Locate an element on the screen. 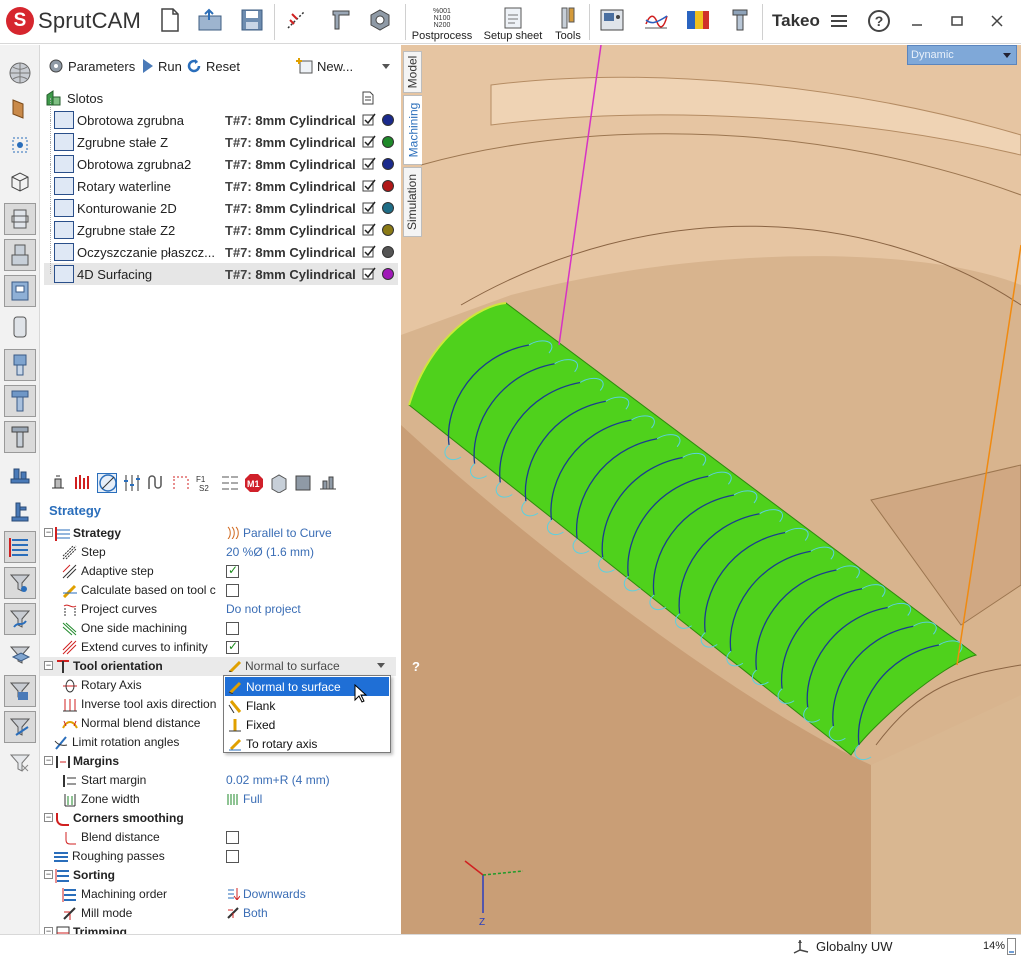  operation-row: Obrotowa zgrubna2 T#7: 8mm Cylindrical is located at coordinates (221, 158).